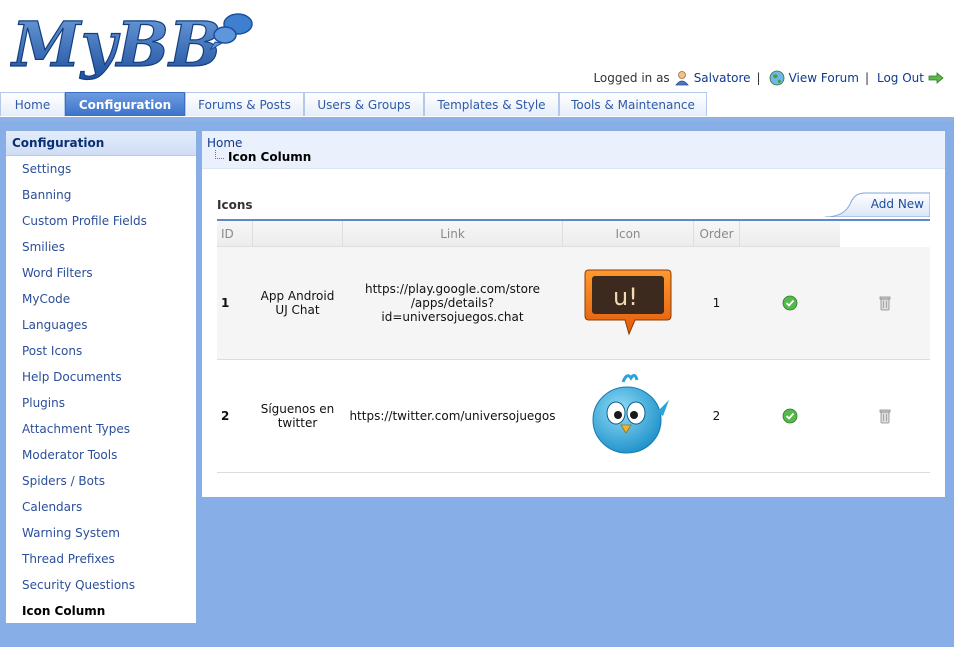 The image size is (954, 647). What do you see at coordinates (491, 104) in the screenshot?
I see `tab-templates-style: Templates & Style` at bounding box center [491, 104].